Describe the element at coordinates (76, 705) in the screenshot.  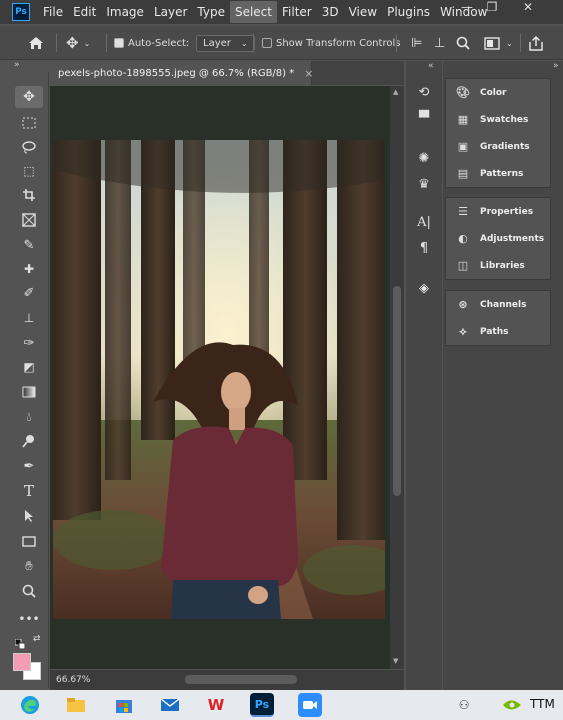
I see `file-explorer-taskbar-button` at that location.